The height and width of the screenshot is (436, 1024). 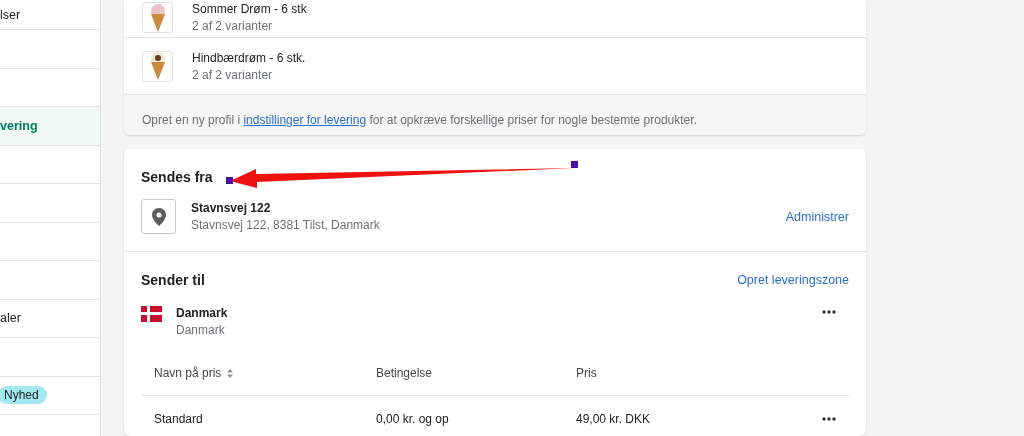 I want to click on flag-icon, so click(x=151, y=314).